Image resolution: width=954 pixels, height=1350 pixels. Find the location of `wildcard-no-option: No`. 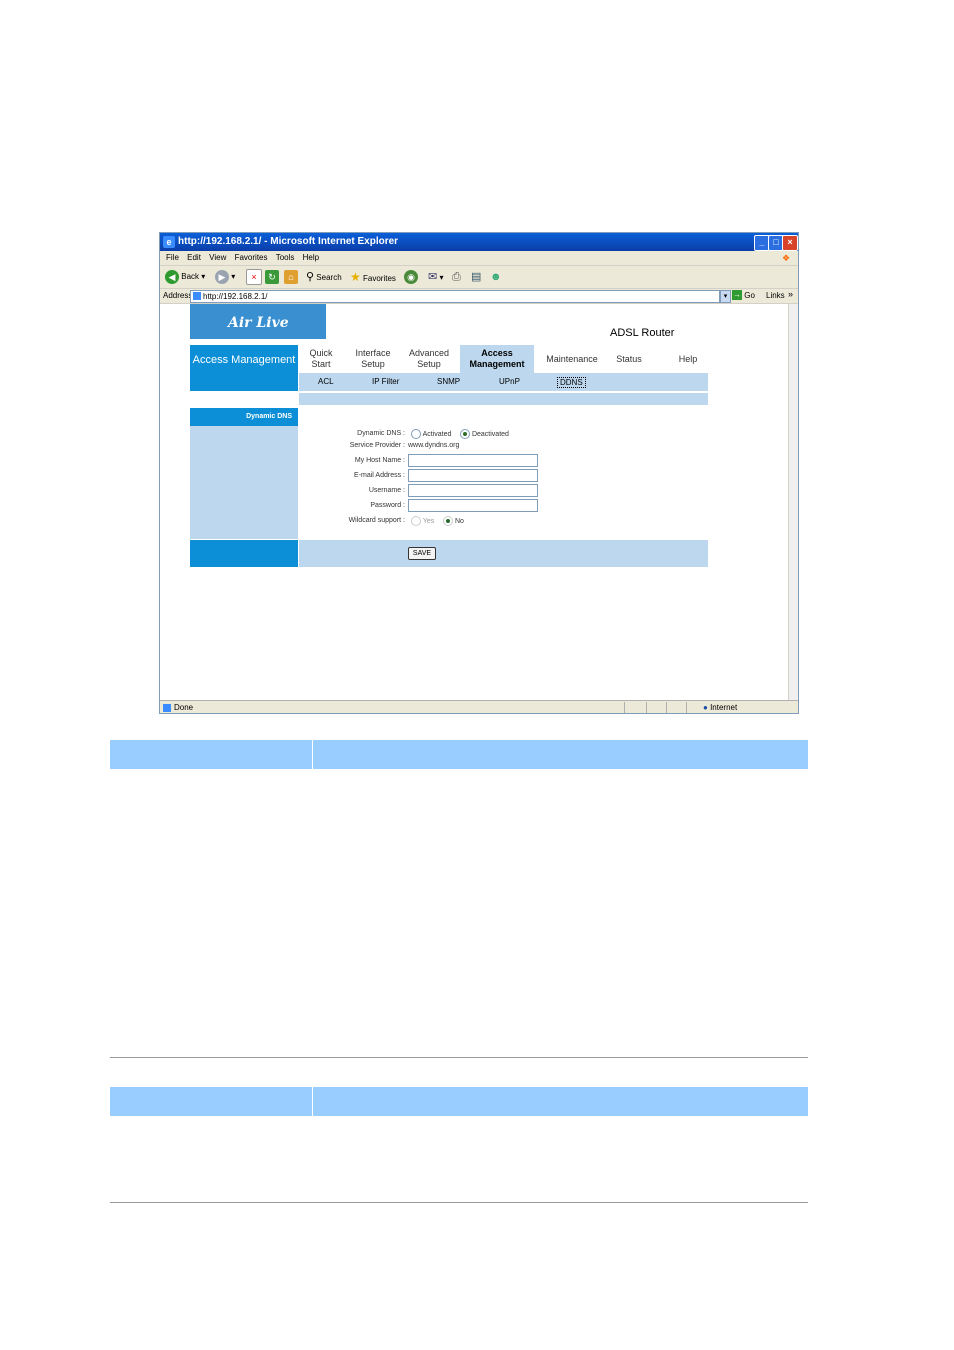

wildcard-no-option: No is located at coordinates (453, 521).